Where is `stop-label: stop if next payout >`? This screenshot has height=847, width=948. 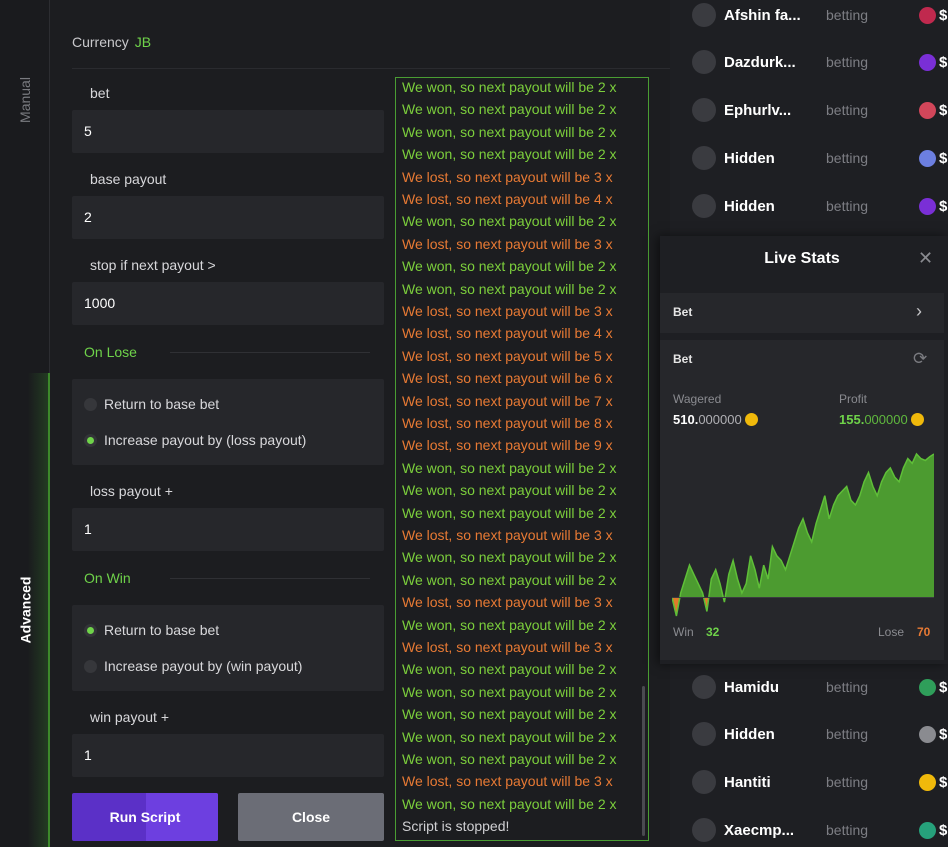
stop-label: stop if next payout > is located at coordinates (153, 265).